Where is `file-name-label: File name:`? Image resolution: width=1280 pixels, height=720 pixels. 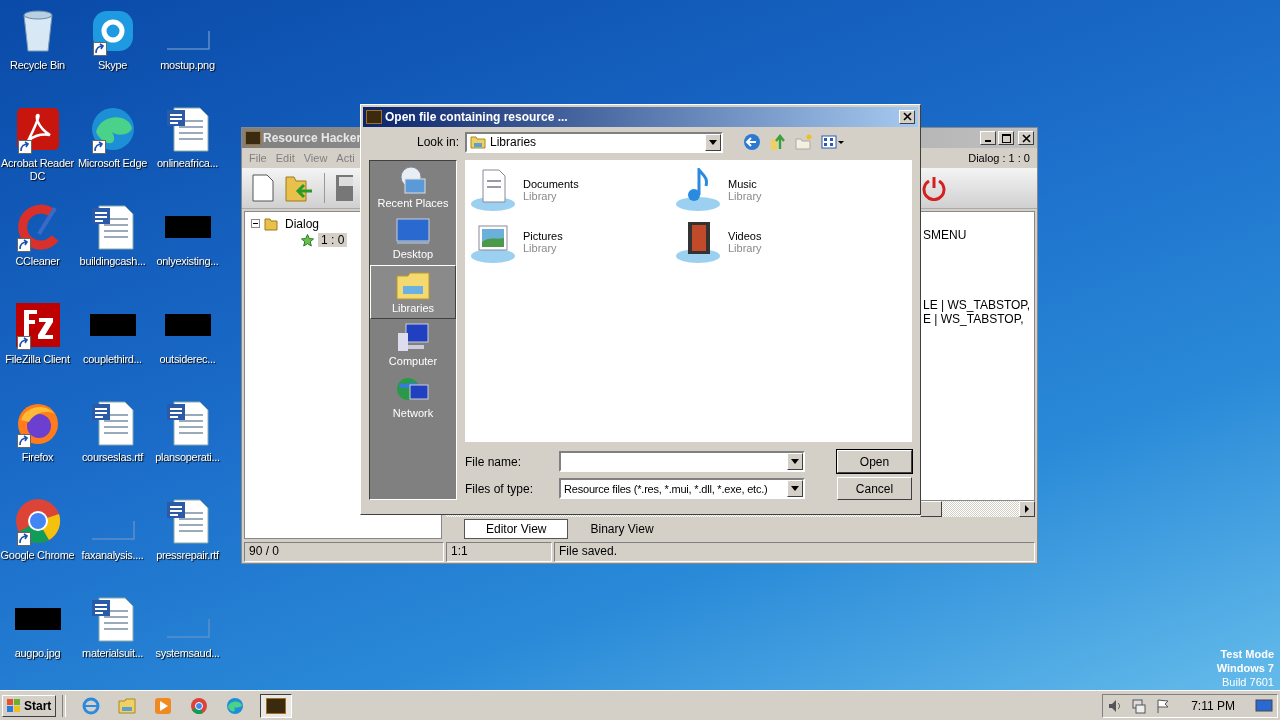
file-name-label: File name: is located at coordinates (494, 461).